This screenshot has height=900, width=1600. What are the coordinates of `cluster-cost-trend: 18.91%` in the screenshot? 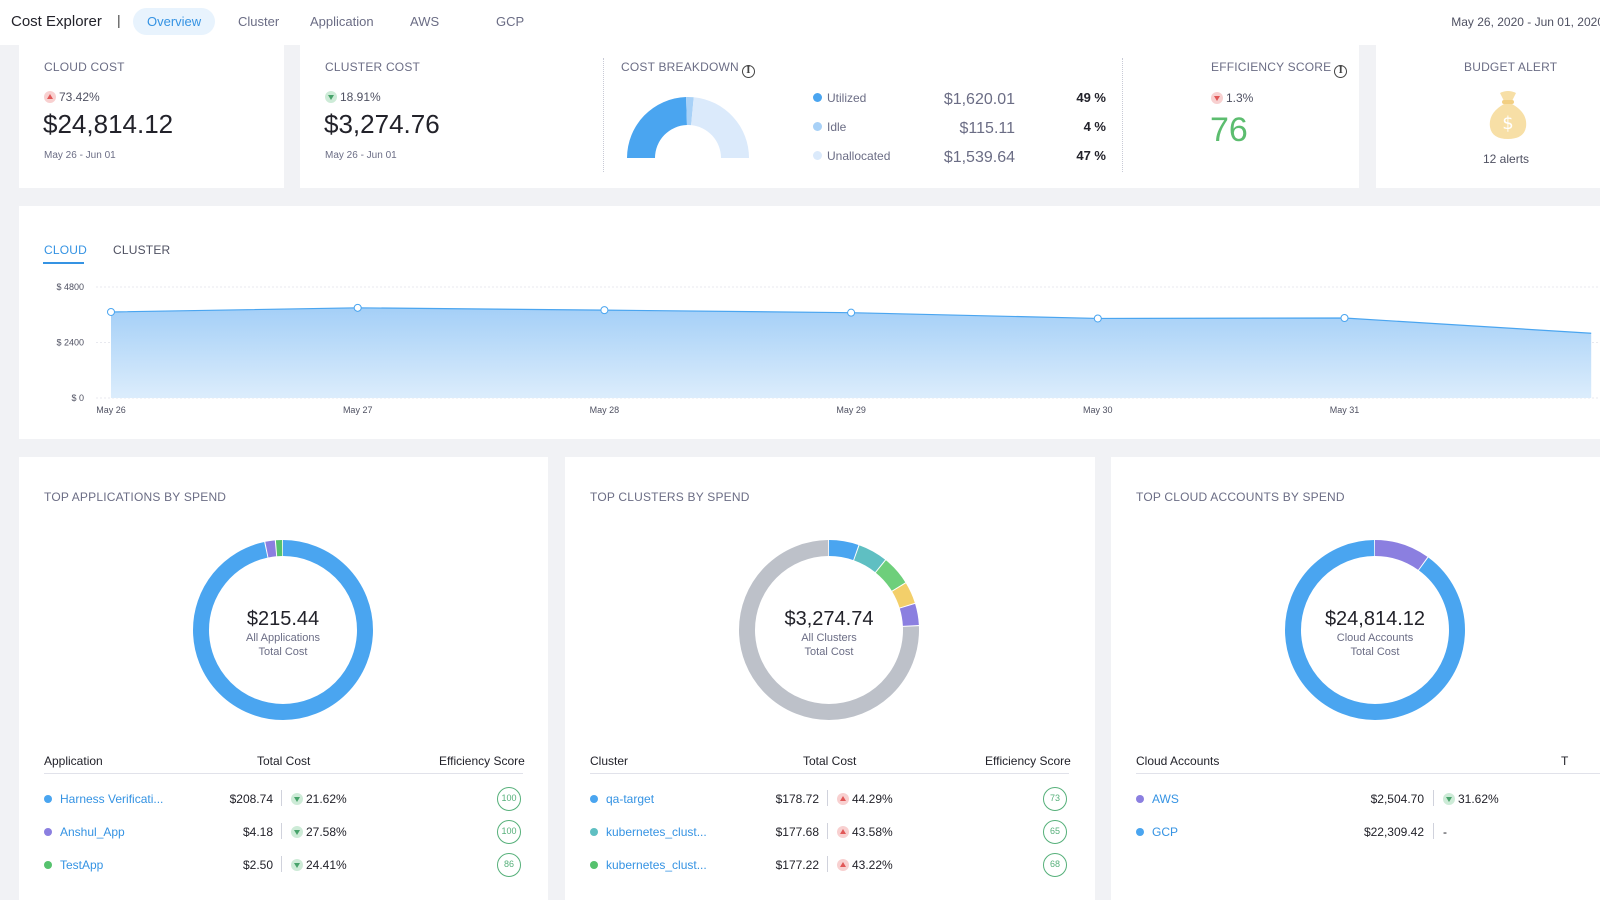 It's located at (353, 97).